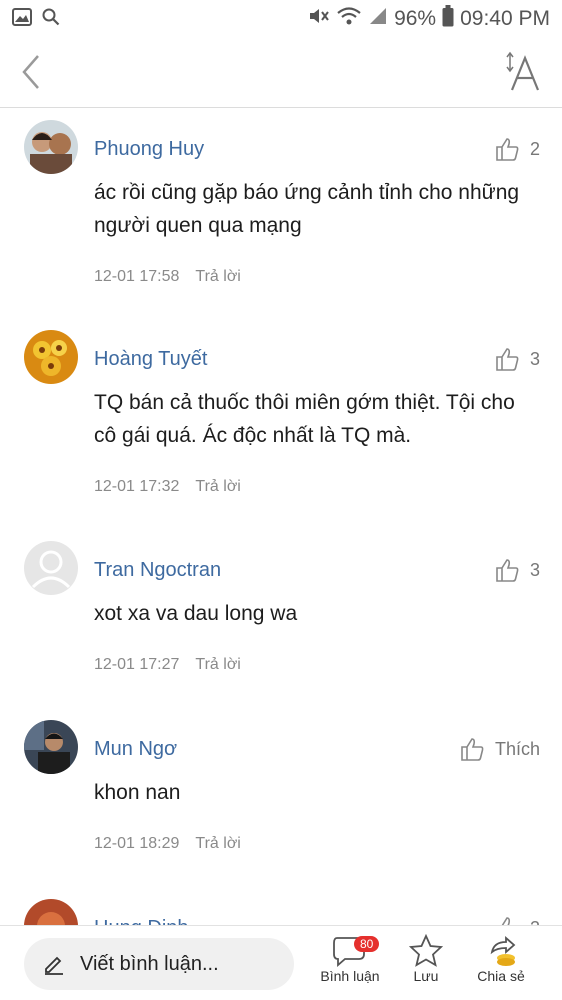  Describe the element at coordinates (534, 148) in the screenshot. I see `like-count: 2` at that location.